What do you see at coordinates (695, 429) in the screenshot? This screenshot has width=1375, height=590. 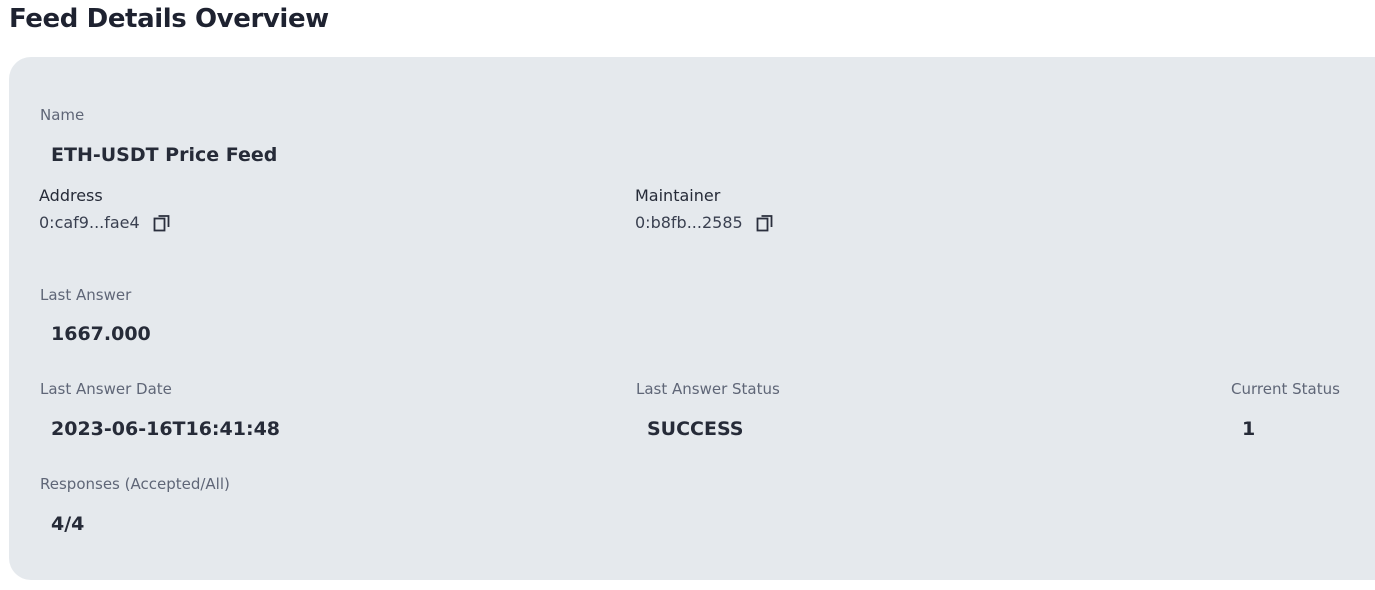 I see `last-answer-status-value: SUCCESS` at bounding box center [695, 429].